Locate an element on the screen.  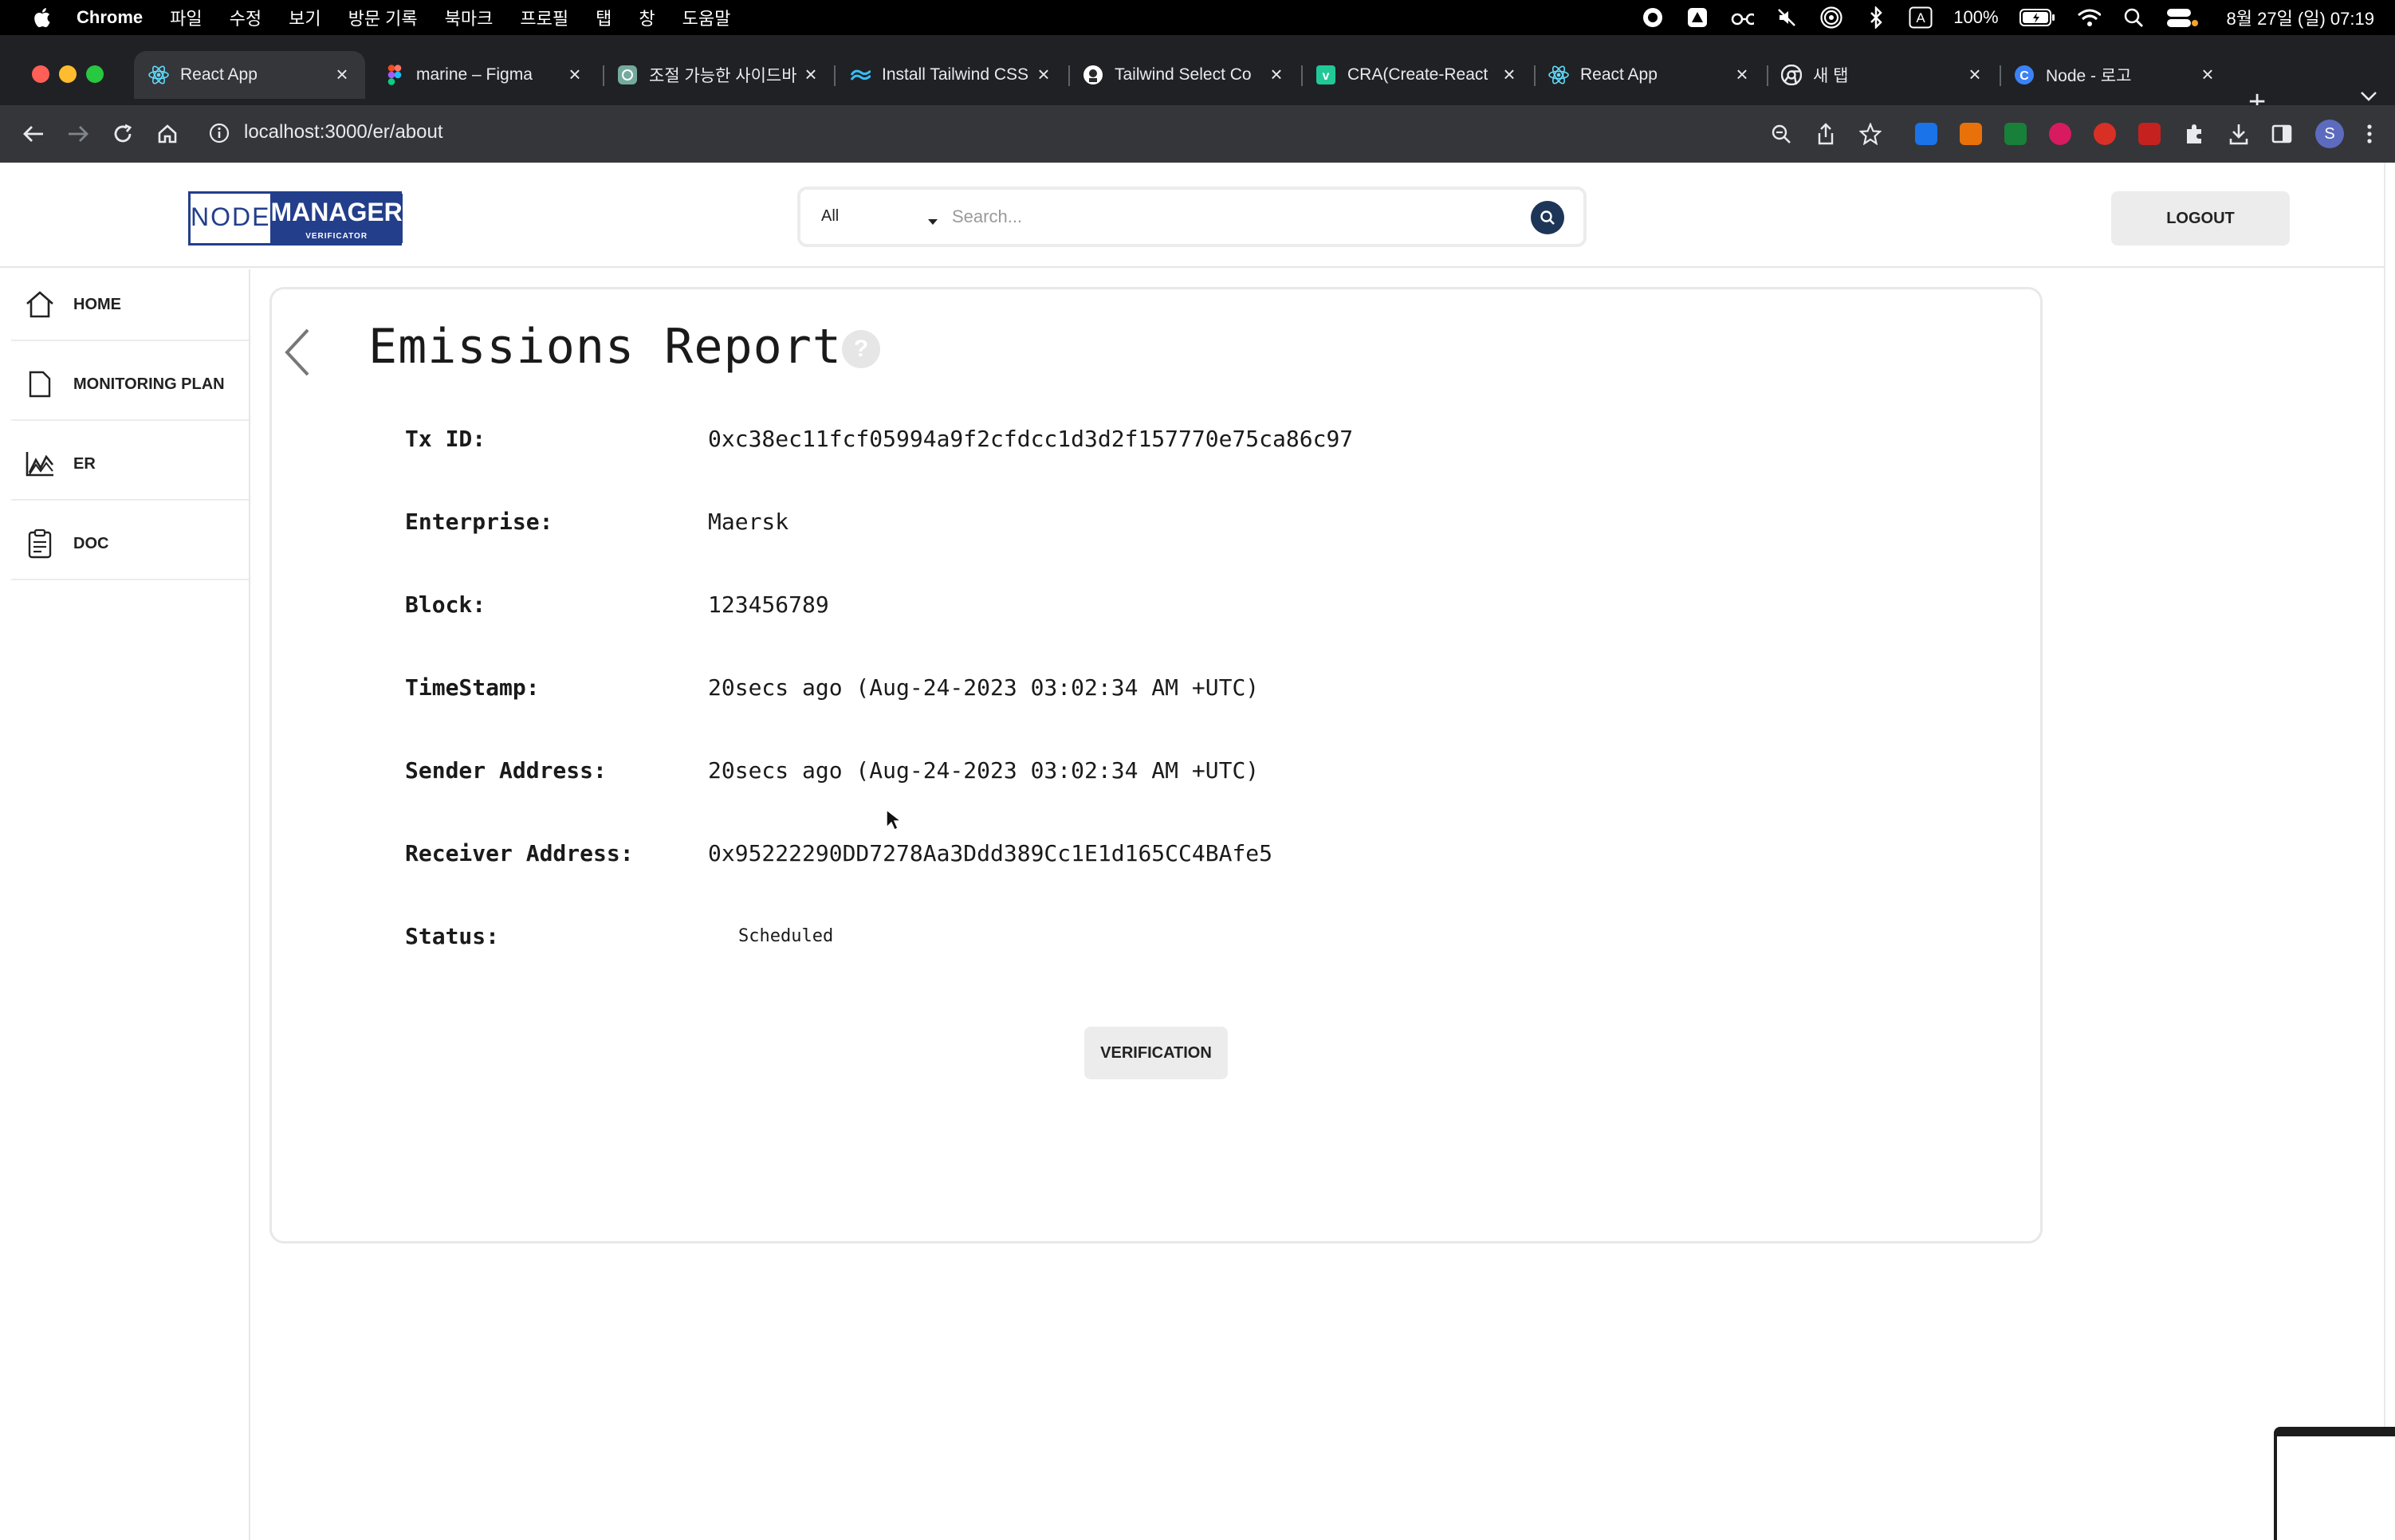
tab-react-app: React App × is located at coordinates (250, 75).